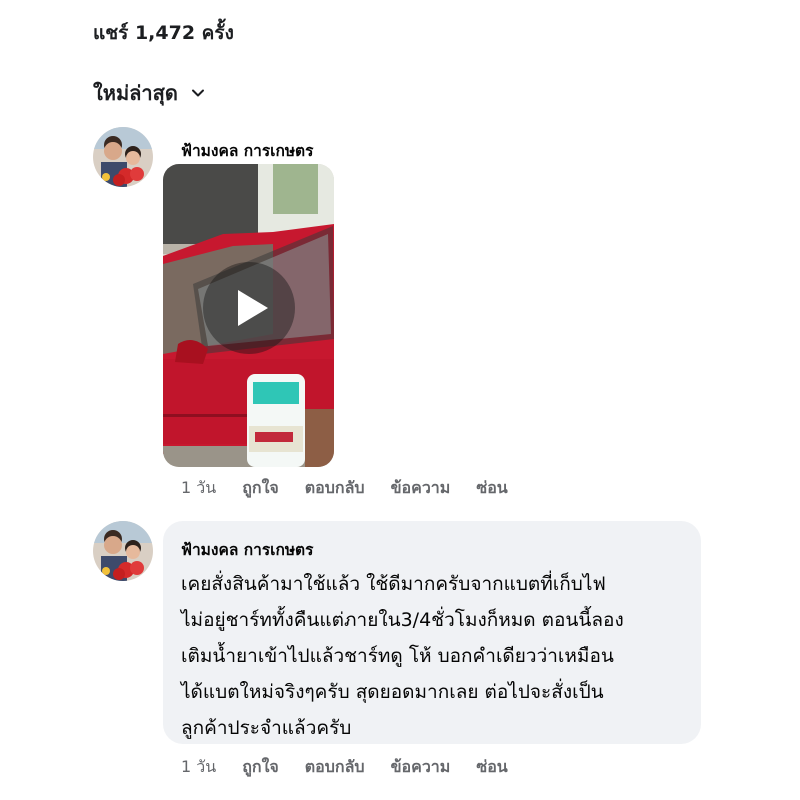 The width and height of the screenshot is (800, 800). I want to click on play-button, so click(248, 307).